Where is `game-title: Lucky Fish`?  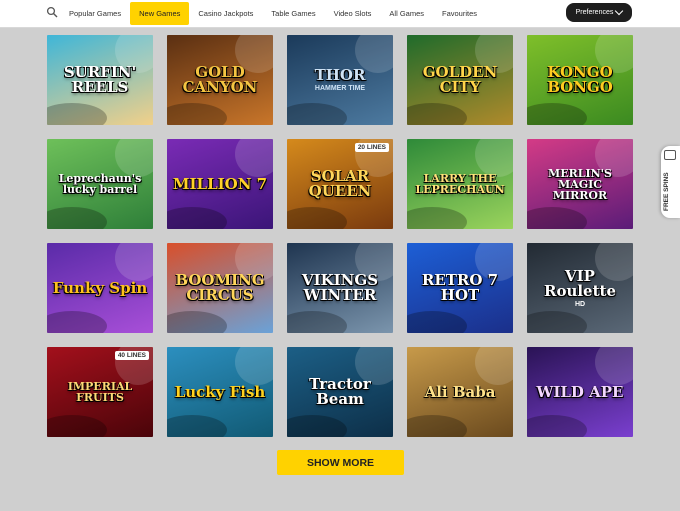 game-title: Lucky Fish is located at coordinates (220, 391).